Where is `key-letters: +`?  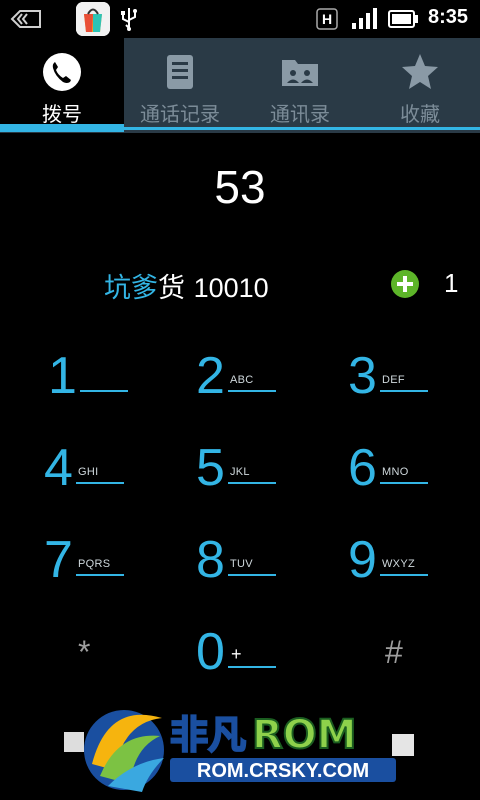
key-letters: + is located at coordinates (236, 654).